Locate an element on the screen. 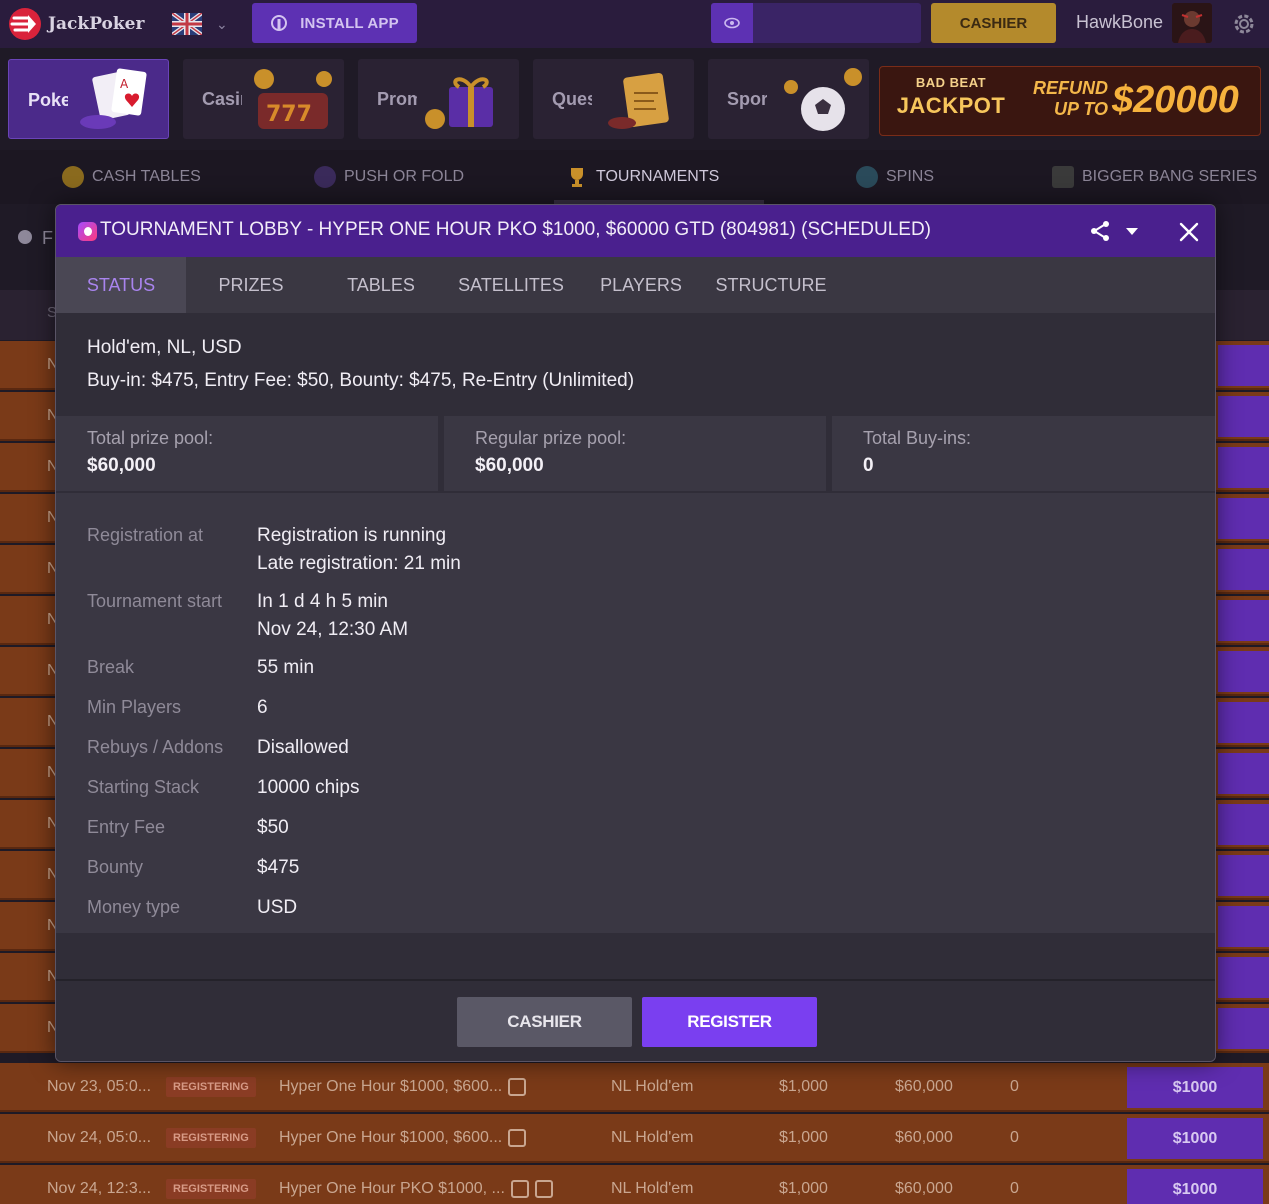 The image size is (1269, 1204). android-icon is located at coordinates (279, 23).